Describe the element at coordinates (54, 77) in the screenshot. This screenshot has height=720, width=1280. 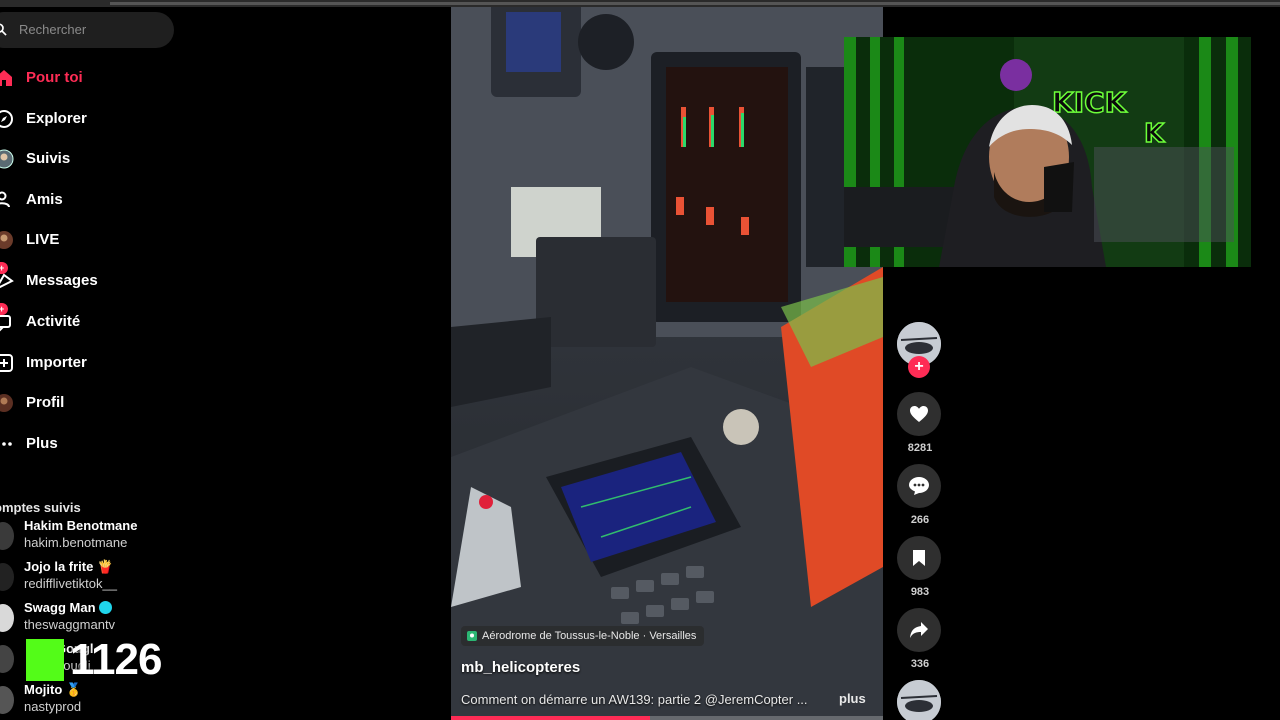
I see `nav-label: Pour toi` at that location.